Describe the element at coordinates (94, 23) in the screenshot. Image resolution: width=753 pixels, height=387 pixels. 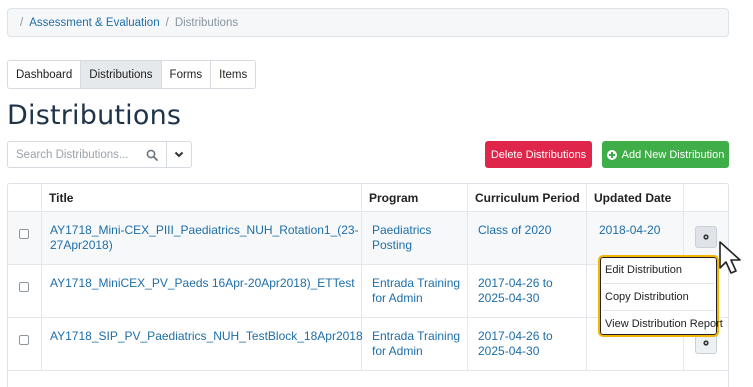
I see `breadcrumb-link-assessment: Assessment & Evaluation` at that location.